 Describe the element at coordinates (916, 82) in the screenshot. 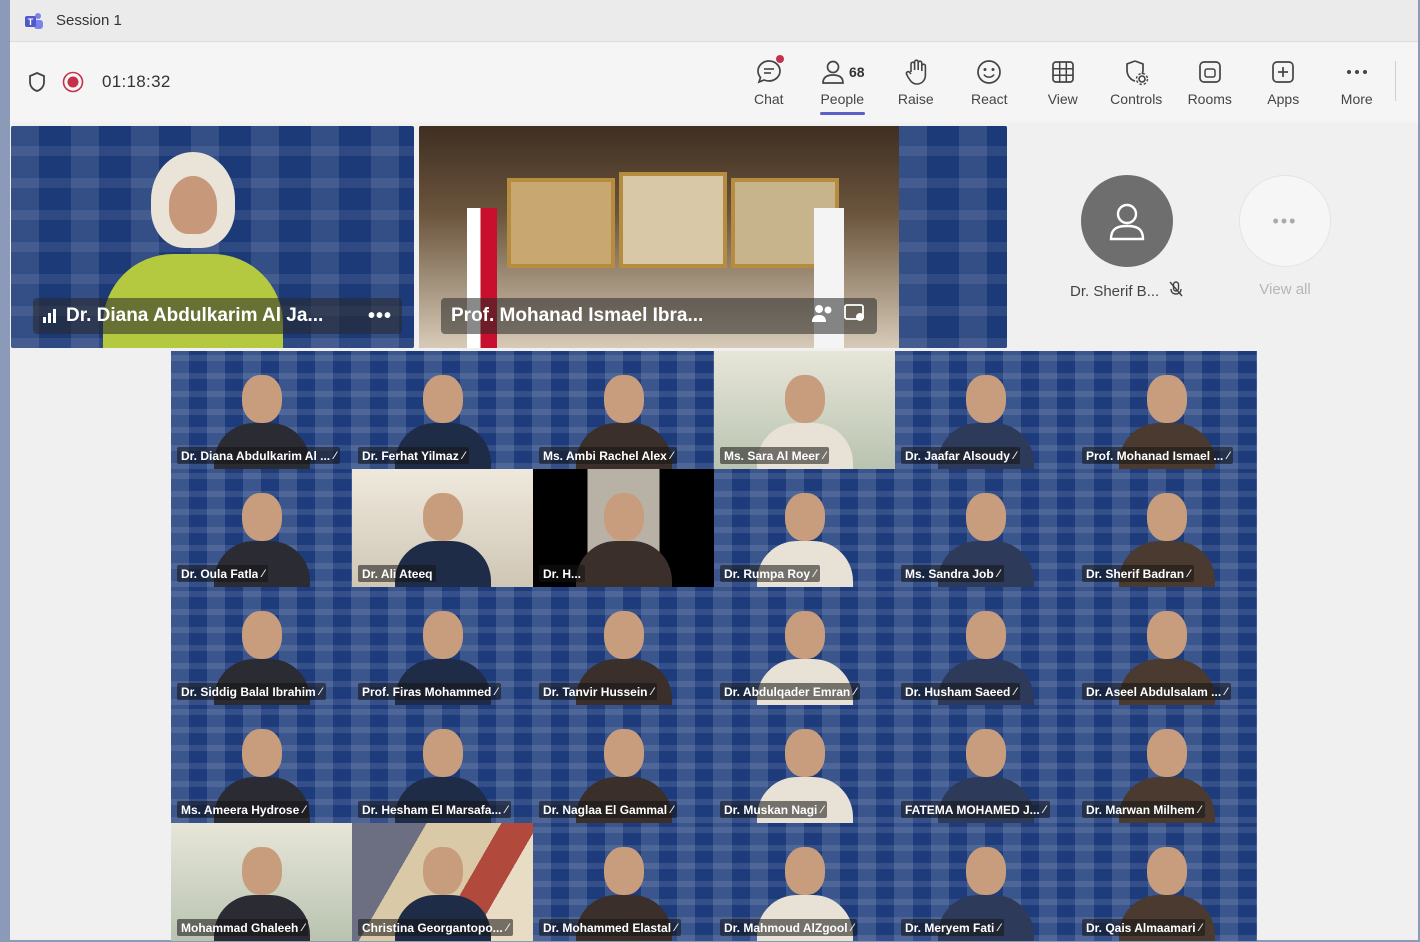

I see `raise-hand-button: Raise` at that location.